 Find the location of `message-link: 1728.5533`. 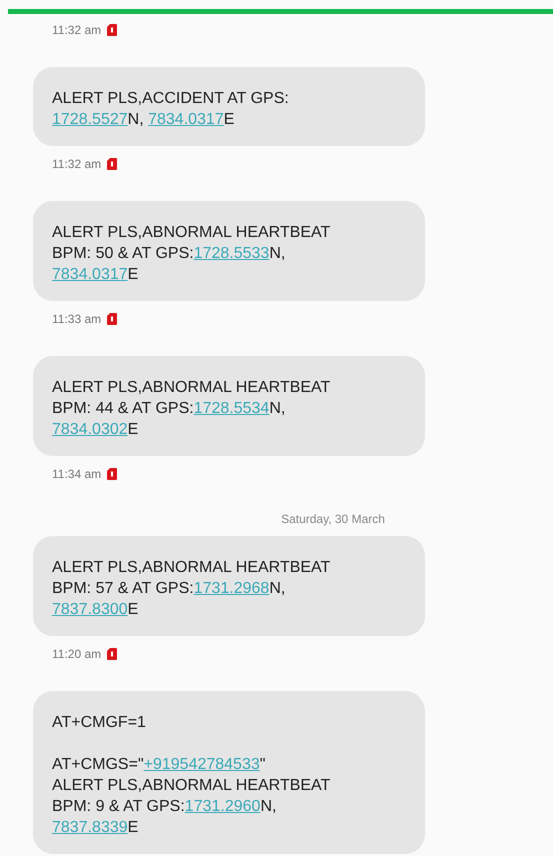

message-link: 1728.5533 is located at coordinates (232, 253).